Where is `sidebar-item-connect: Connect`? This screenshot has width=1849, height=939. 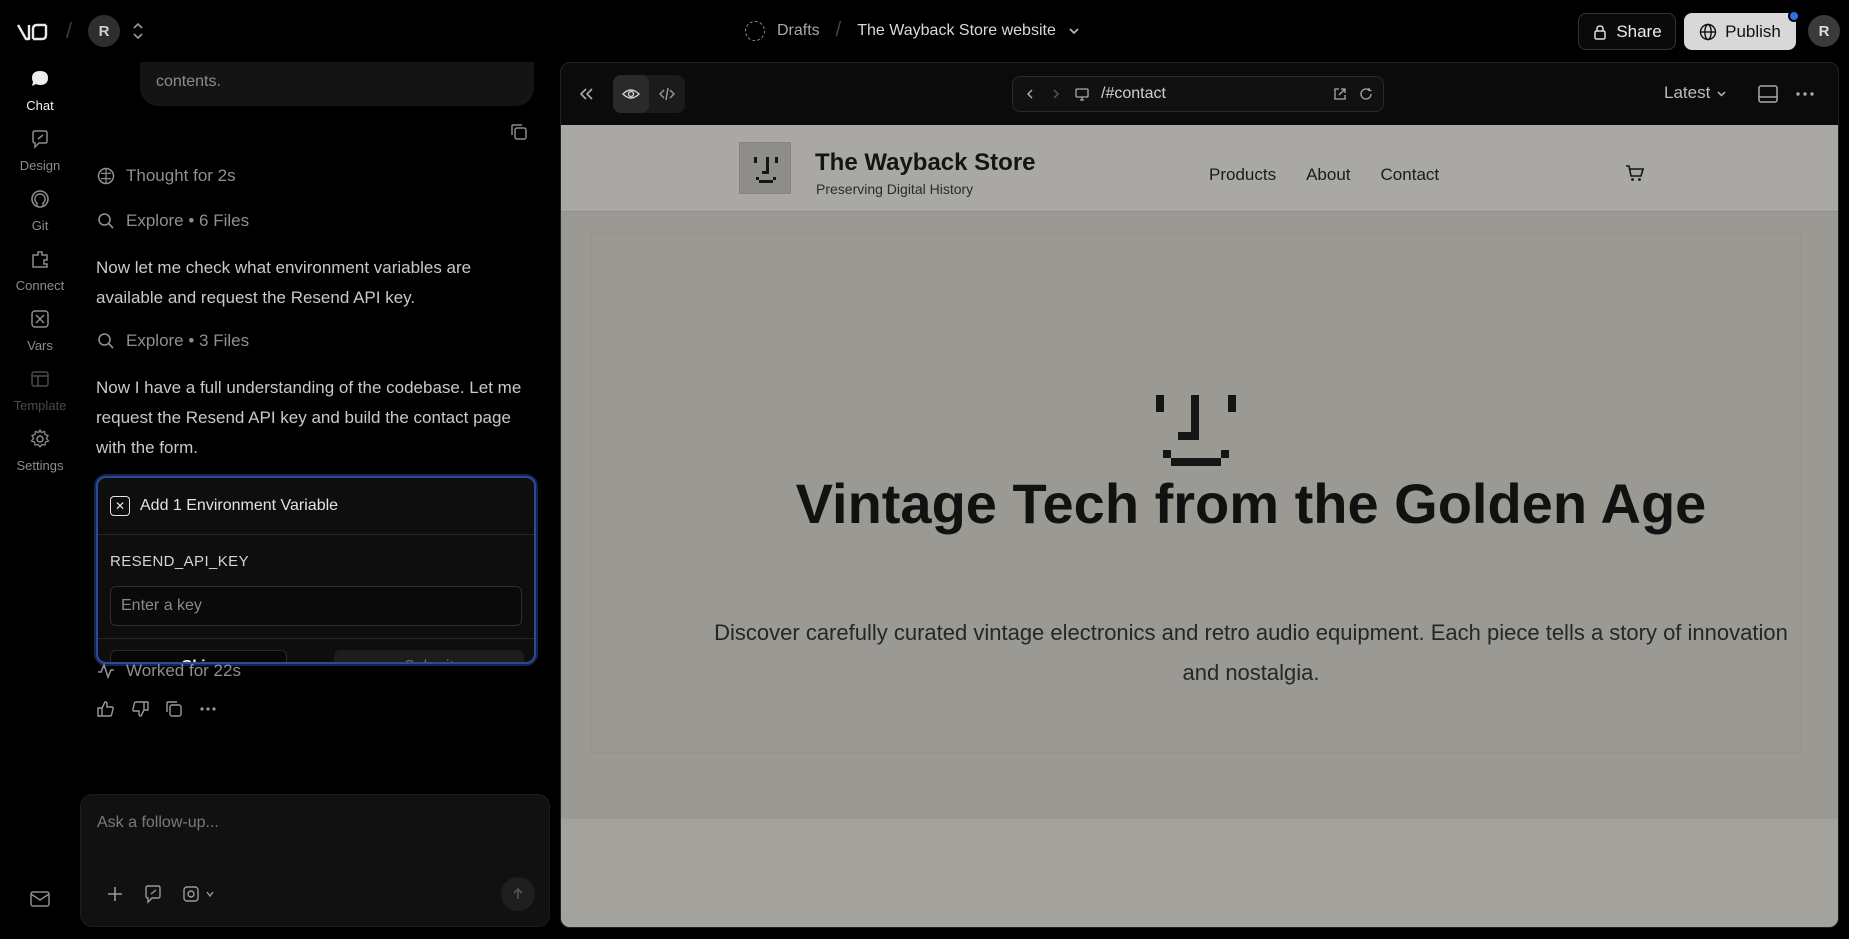
sidebar-item-connect: Connect is located at coordinates (40, 270).